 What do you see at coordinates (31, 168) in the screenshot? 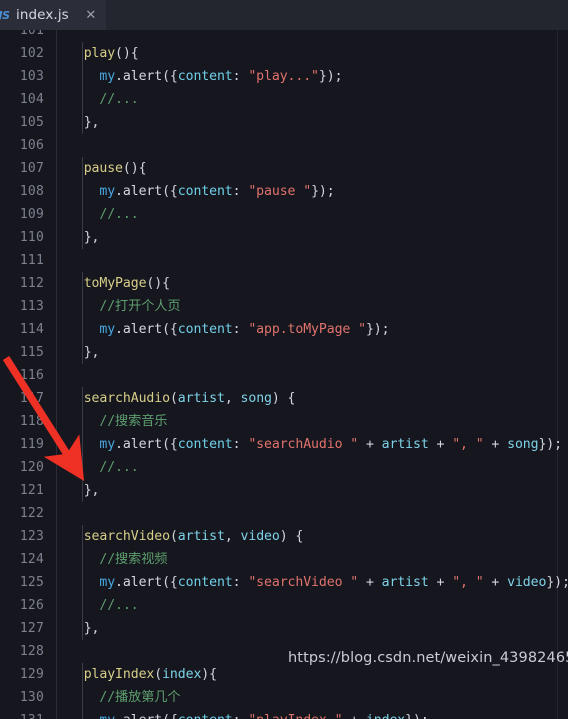
I see `line-number: 107` at bounding box center [31, 168].